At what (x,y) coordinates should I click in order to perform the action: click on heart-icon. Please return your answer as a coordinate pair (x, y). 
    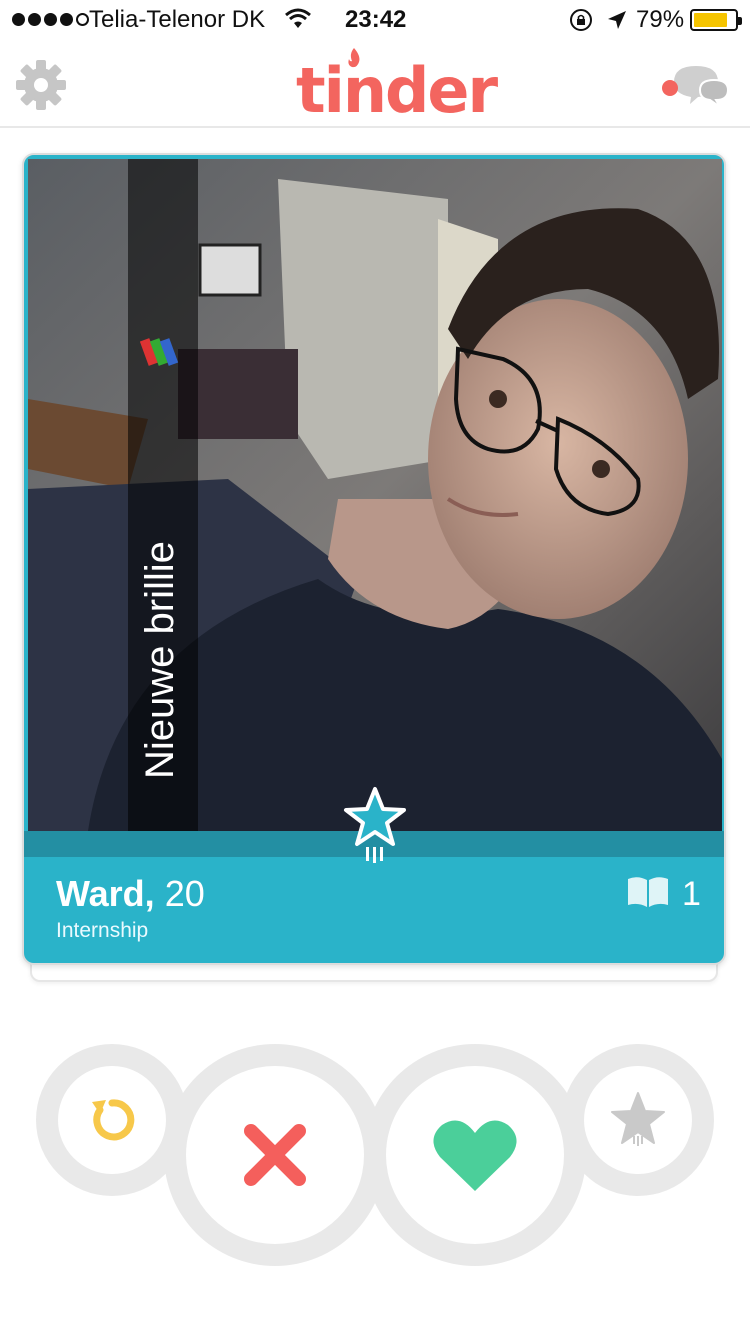
    Looking at the image, I should click on (475, 1155).